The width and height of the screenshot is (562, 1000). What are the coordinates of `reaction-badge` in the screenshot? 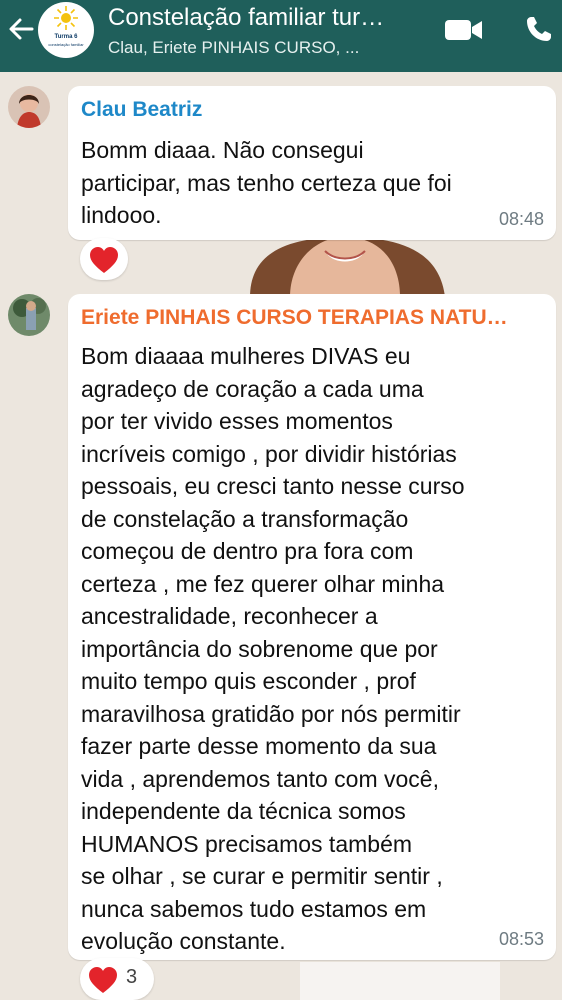 It's located at (104, 259).